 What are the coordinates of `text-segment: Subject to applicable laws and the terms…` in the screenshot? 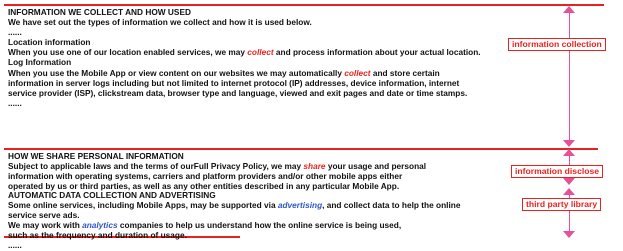 It's located at (156, 166).